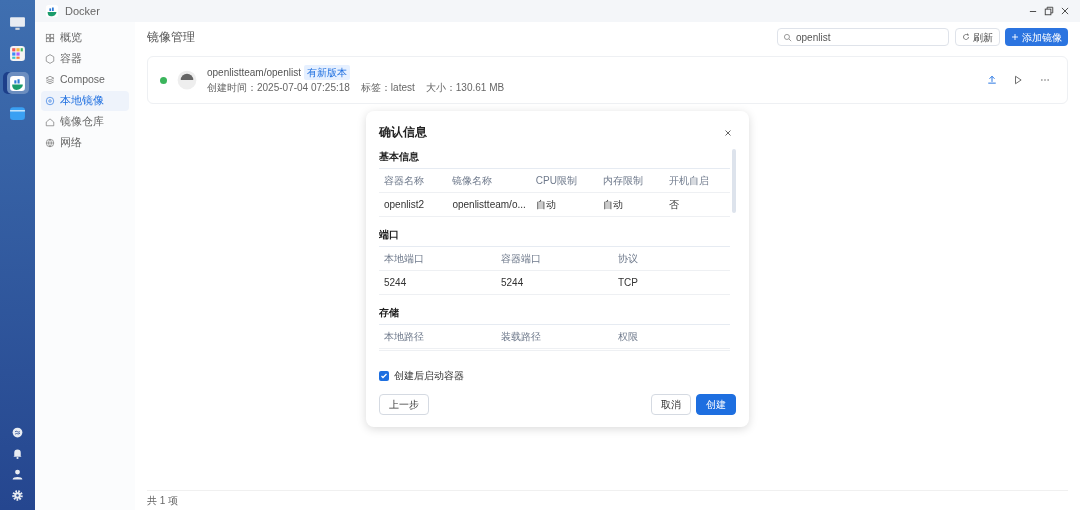 This screenshot has height=510, width=1080. What do you see at coordinates (1049, 11) in the screenshot?
I see `restore-icon` at bounding box center [1049, 11].